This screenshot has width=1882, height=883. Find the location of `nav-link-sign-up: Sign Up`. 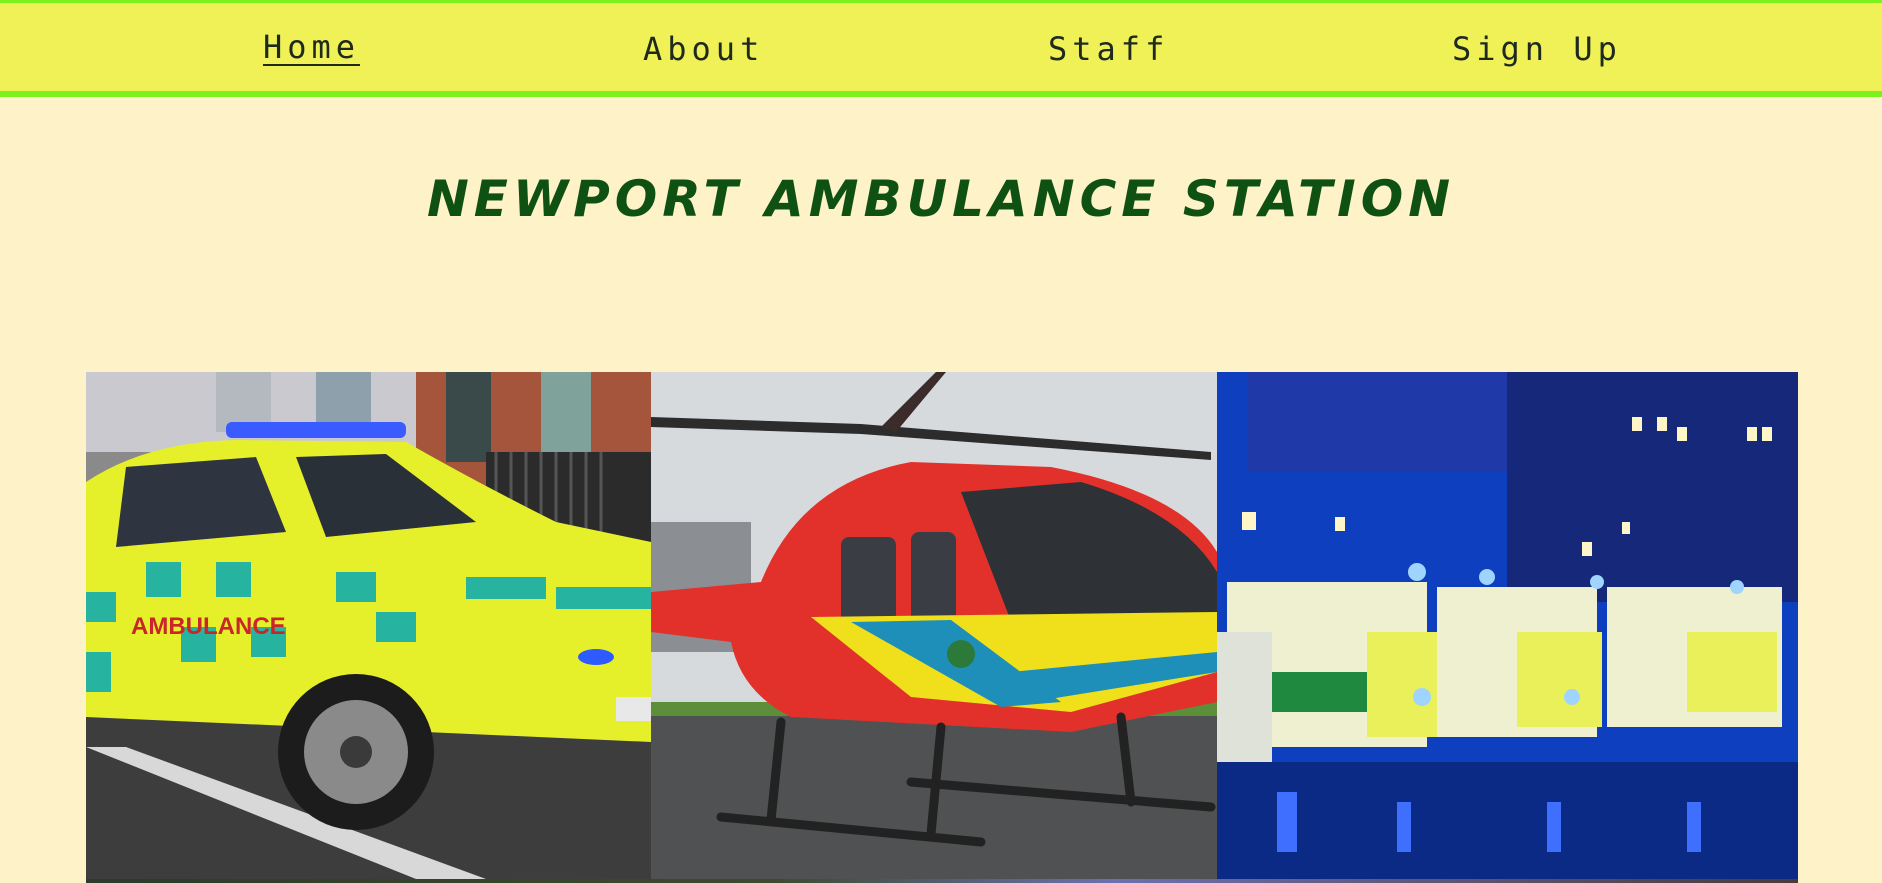

nav-link-sign-up: Sign Up is located at coordinates (1537, 49).